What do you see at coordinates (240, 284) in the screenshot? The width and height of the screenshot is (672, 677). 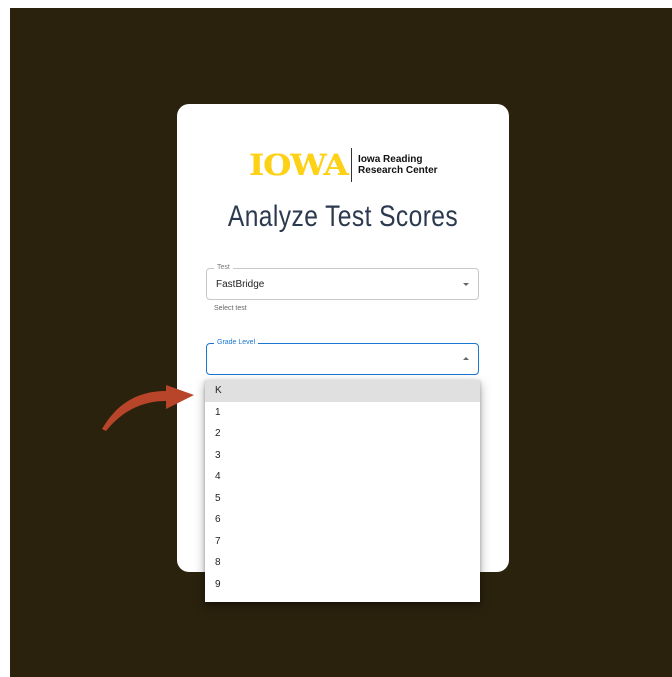 I see `test-select-value: FastBridge` at bounding box center [240, 284].